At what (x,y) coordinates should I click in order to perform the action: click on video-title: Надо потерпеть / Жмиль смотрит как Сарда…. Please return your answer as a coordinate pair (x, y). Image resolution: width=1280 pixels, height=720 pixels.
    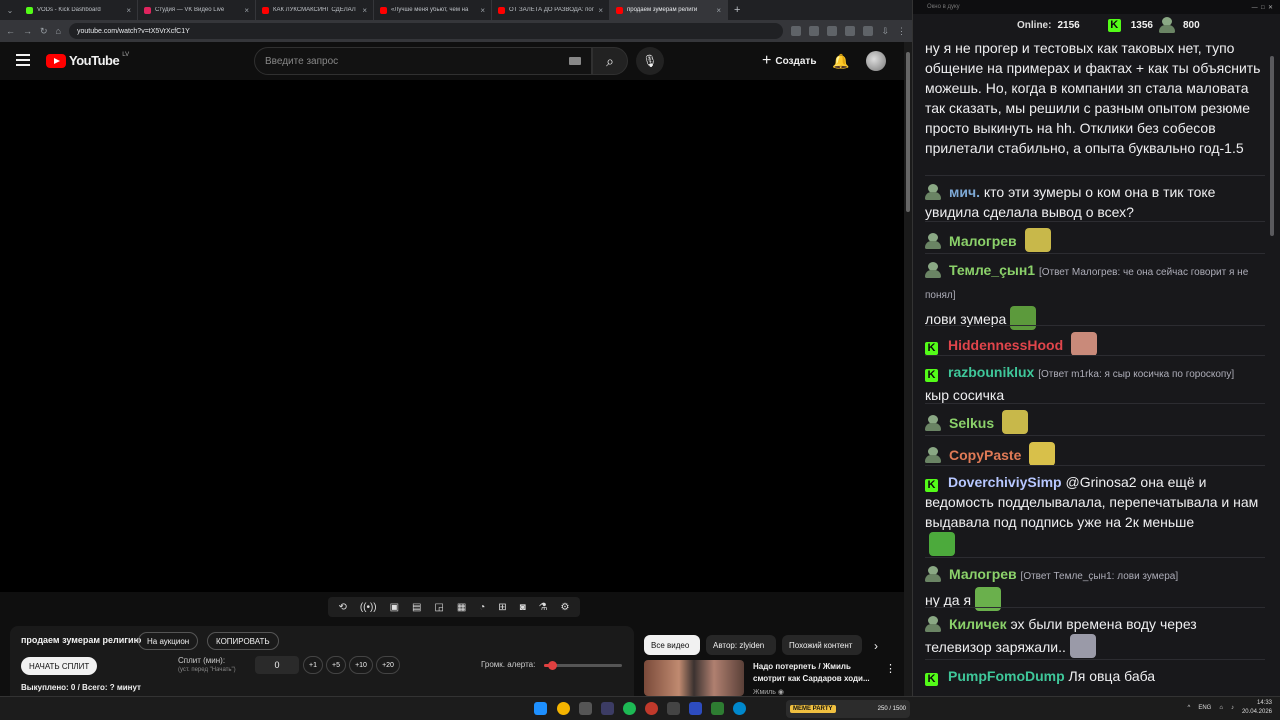
    Looking at the image, I should click on (815, 673).